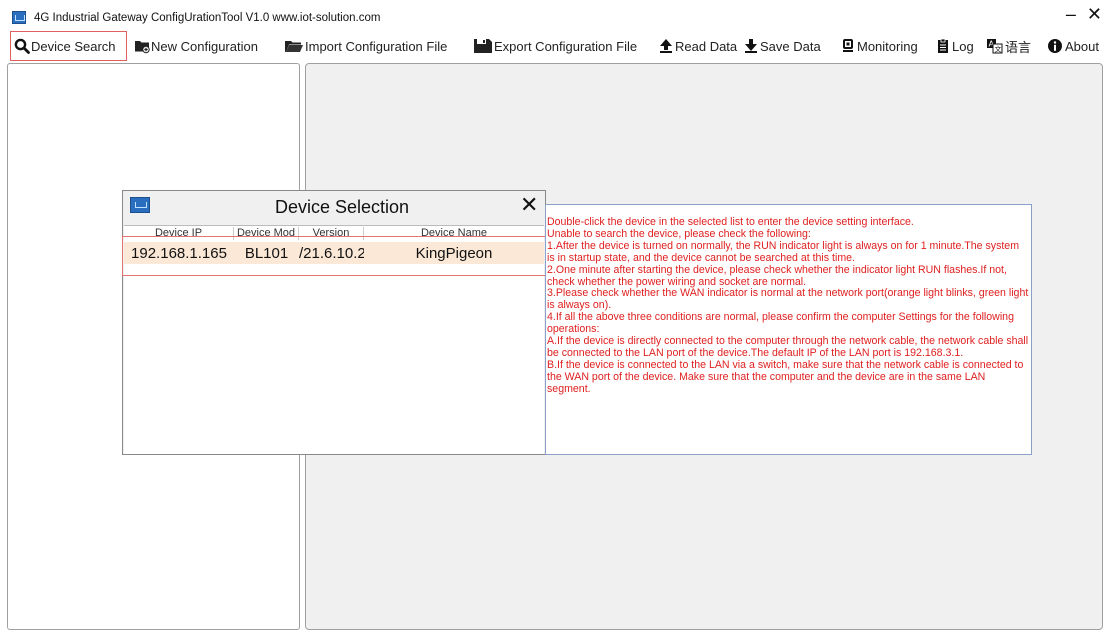  I want to click on export-configuration-button: Export Configuration File, so click(555, 46).